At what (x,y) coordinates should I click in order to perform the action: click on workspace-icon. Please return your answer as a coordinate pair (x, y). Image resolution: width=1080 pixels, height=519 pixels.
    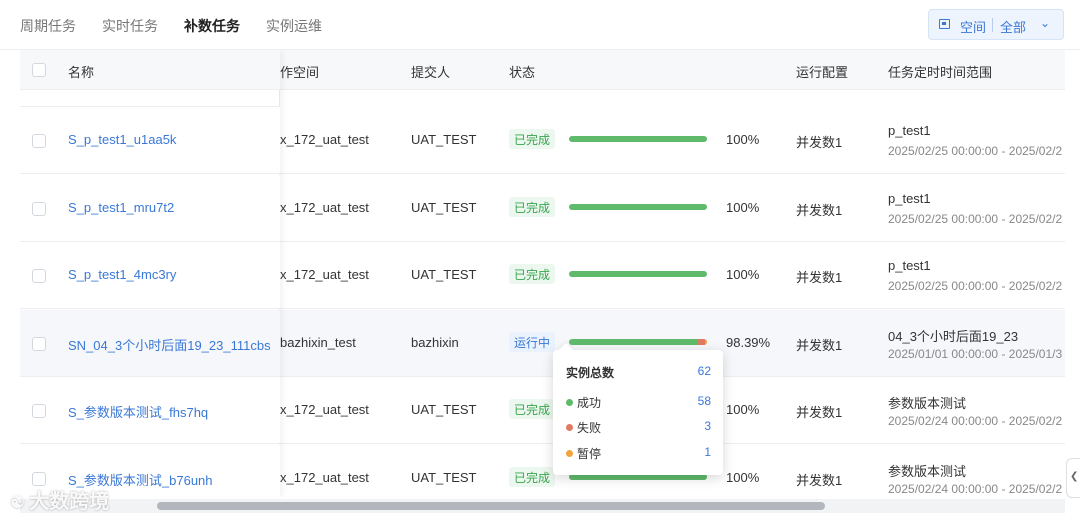
    Looking at the image, I should click on (944, 24).